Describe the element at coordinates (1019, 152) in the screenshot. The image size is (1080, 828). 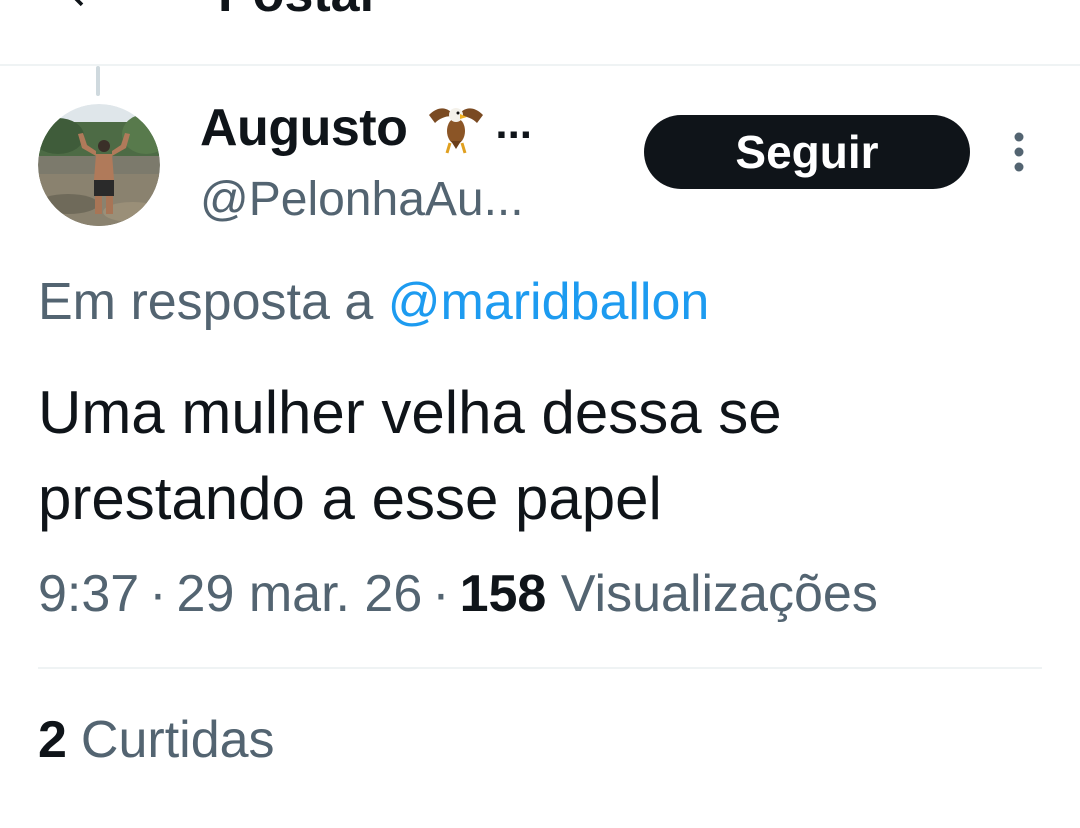
I see `more-vertical-icon` at that location.